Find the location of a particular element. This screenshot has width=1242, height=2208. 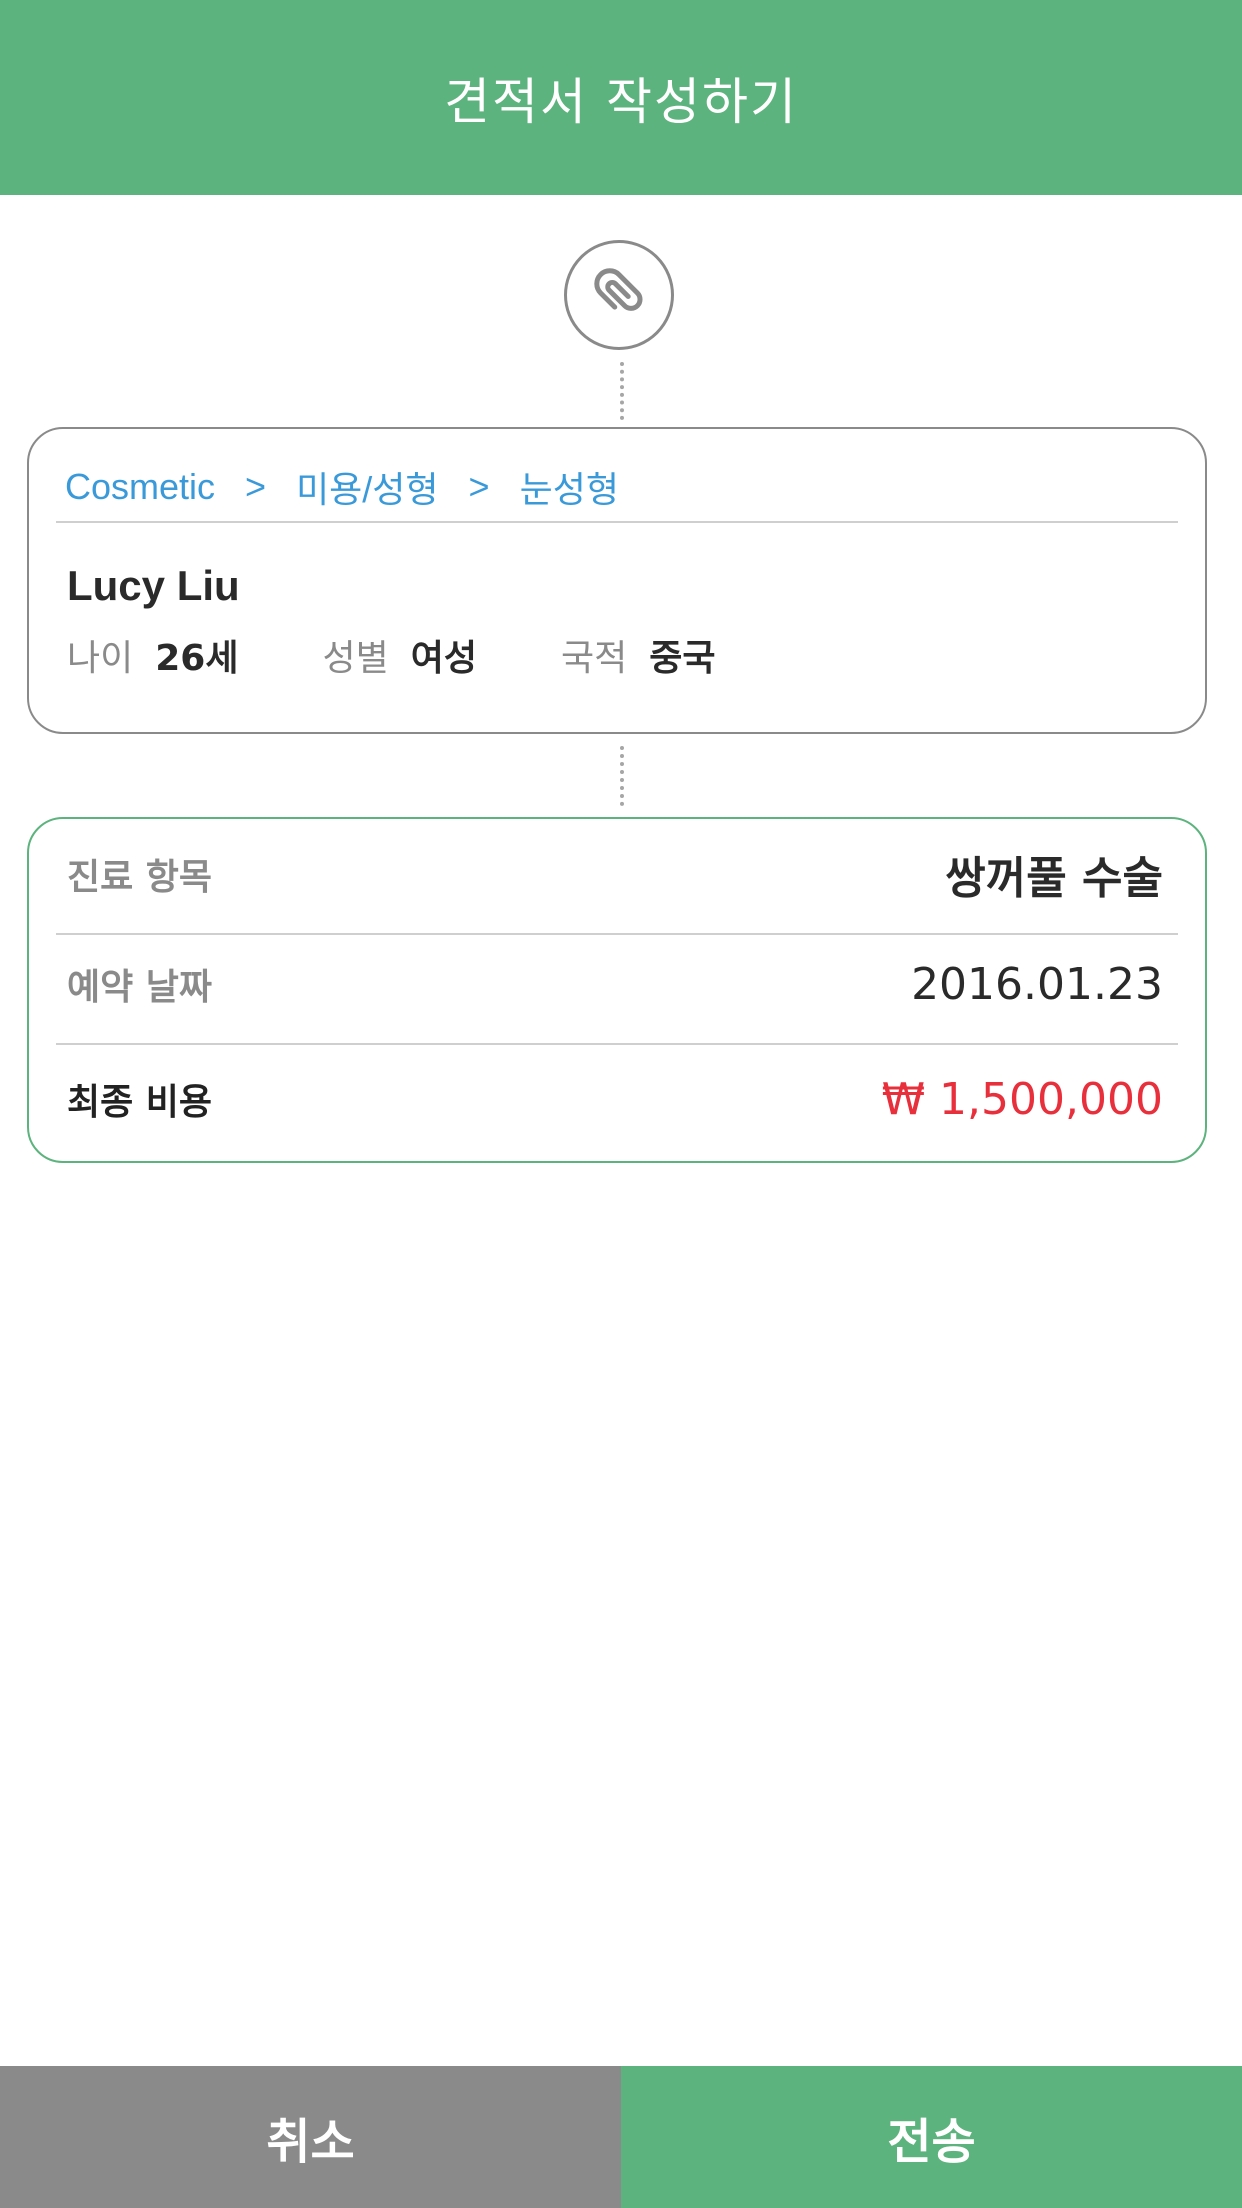

date-value: 2016.01.23 is located at coordinates (1037, 984).